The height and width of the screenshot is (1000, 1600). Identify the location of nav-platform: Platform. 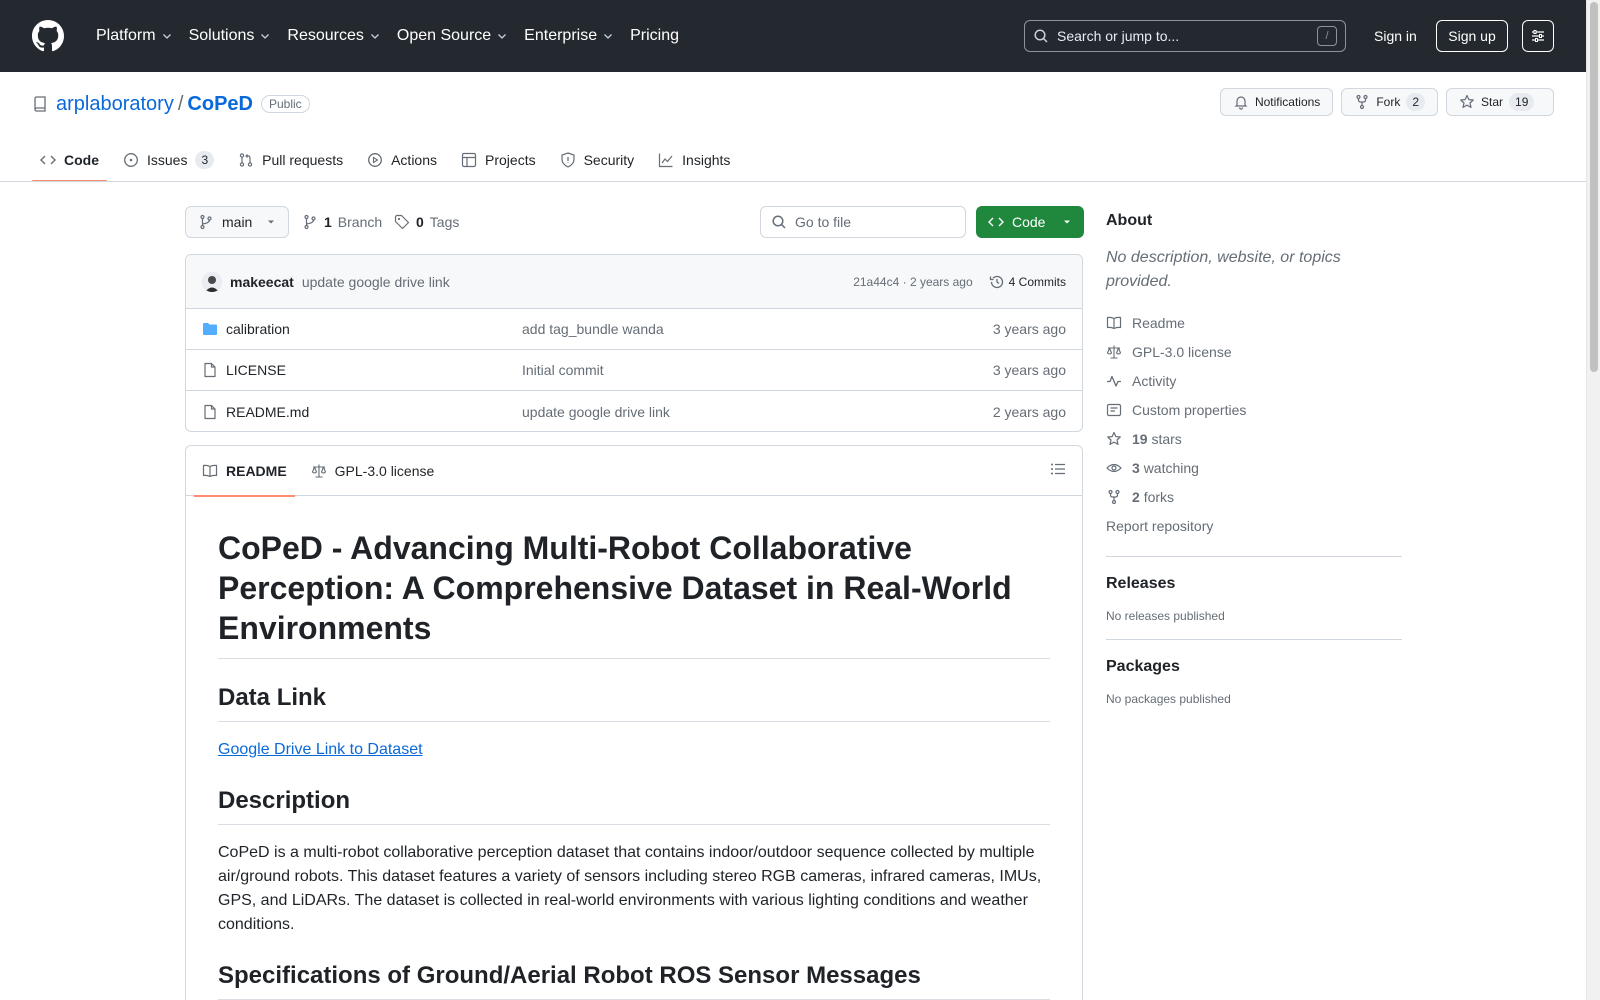
(134, 36).